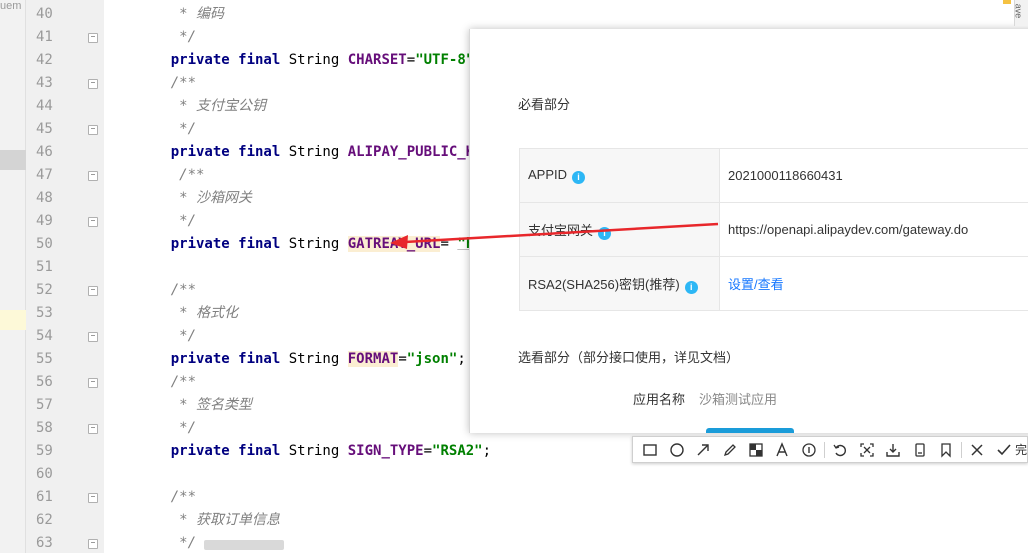  What do you see at coordinates (44, 405) in the screenshot?
I see `line-number: 57` at bounding box center [44, 405].